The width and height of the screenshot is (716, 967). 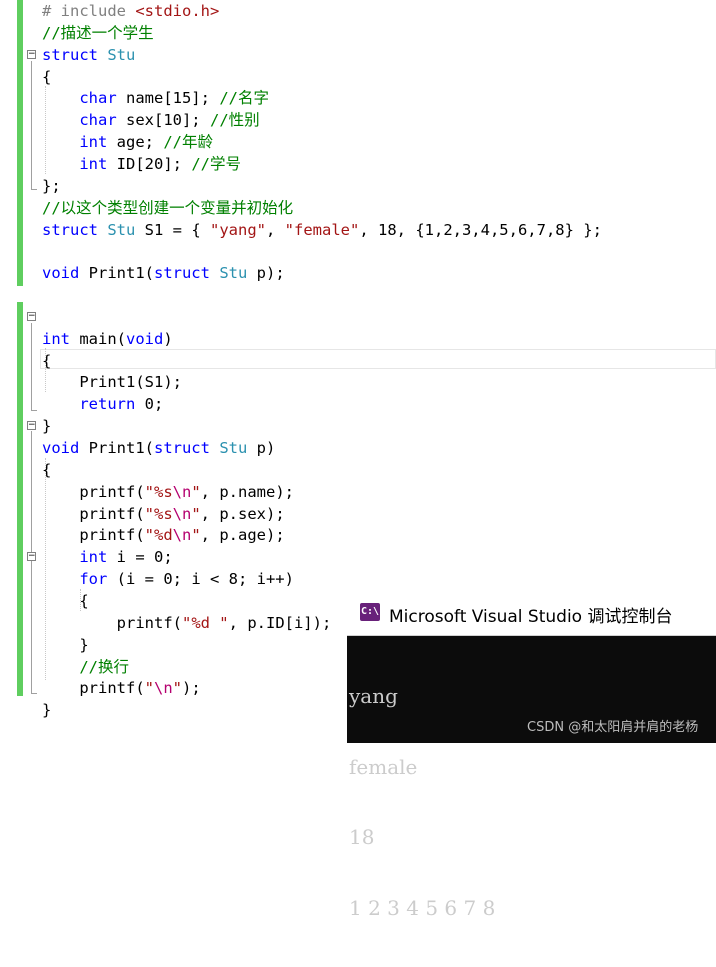 I want to click on code-line: Print1(S1);, so click(x=112, y=382).